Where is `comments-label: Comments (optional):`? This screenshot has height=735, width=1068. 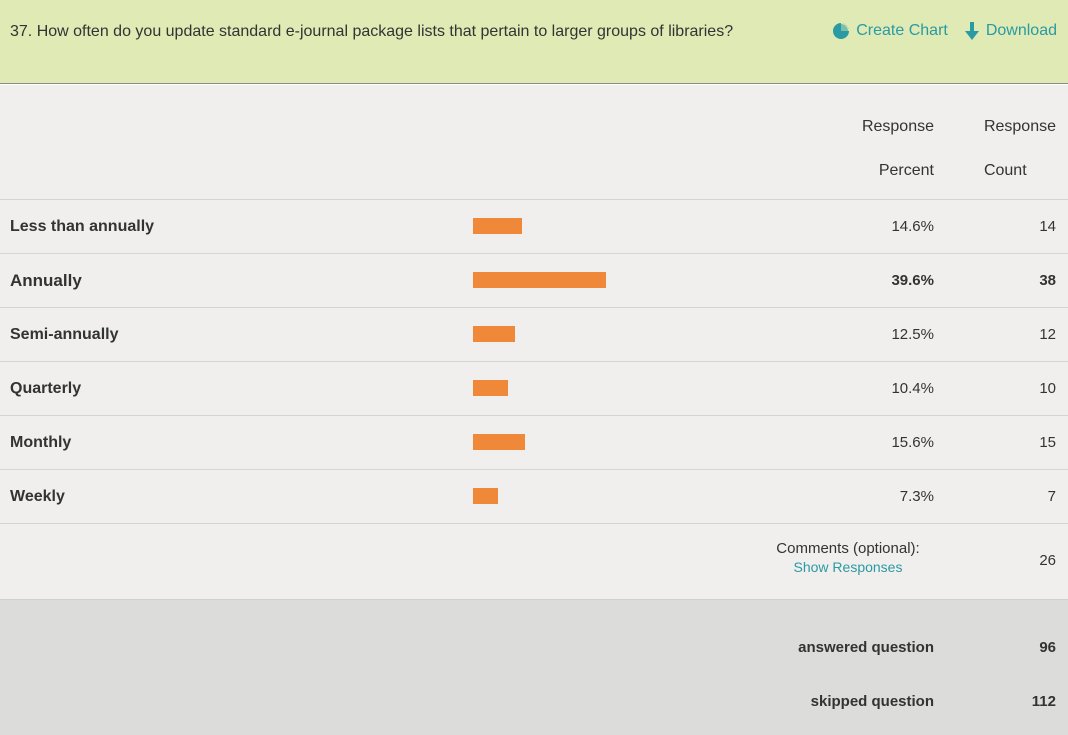
comments-label: Comments (optional): is located at coordinates (848, 548).